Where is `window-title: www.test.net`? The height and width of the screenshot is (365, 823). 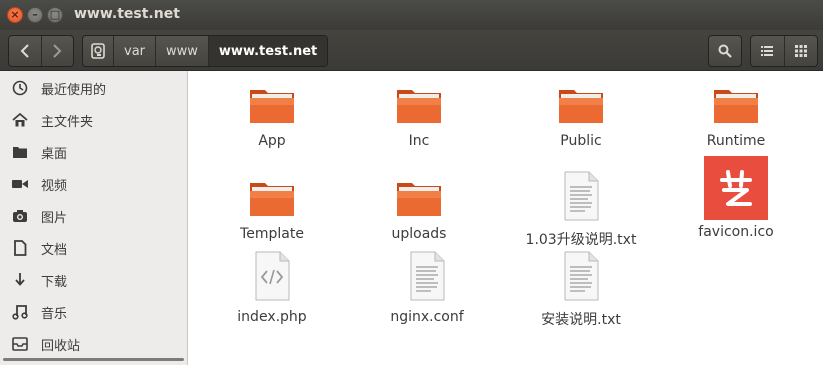 window-title: www.test.net is located at coordinates (127, 14).